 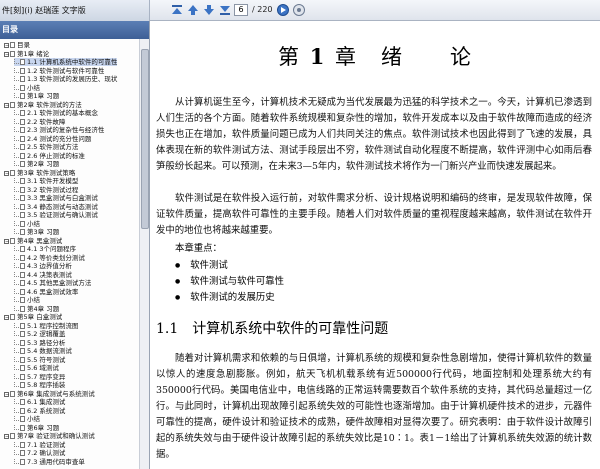 I want to click on toc-item: 7.3 通用代码审查单, so click(x=49, y=462).